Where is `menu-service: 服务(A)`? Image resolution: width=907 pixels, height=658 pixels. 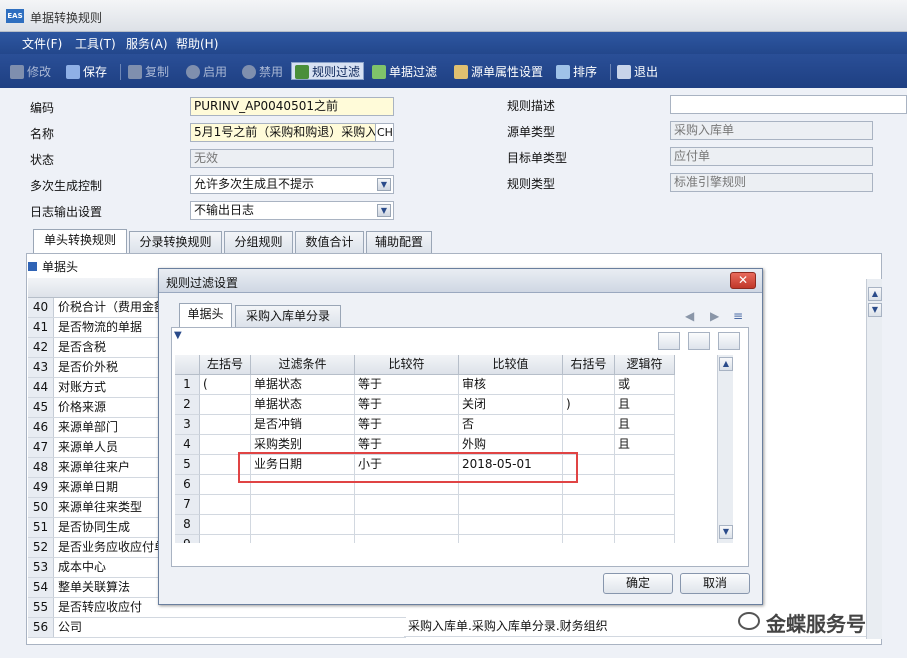
menu-service: 服务(A) is located at coordinates (147, 43).